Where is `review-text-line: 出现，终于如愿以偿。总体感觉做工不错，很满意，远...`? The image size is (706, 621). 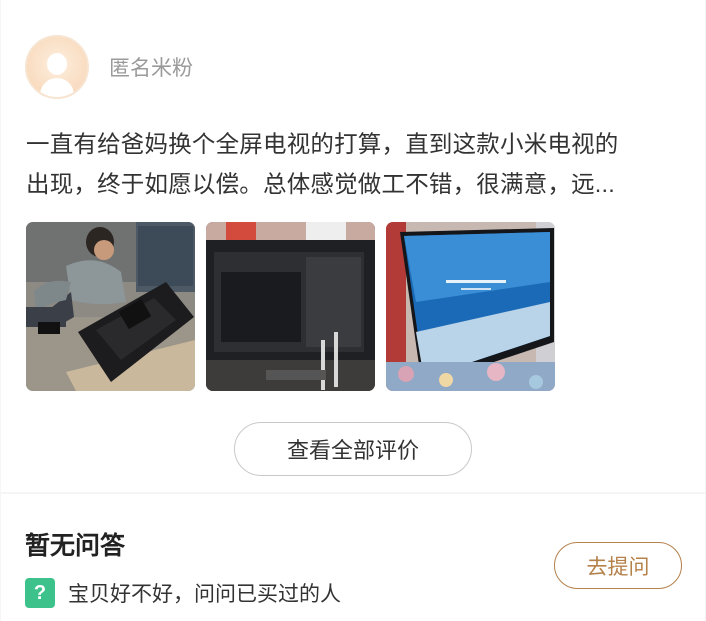 review-text-line: 出现，终于如愿以偿。总体感觉做工不错，很满意，远... is located at coordinates (320, 184).